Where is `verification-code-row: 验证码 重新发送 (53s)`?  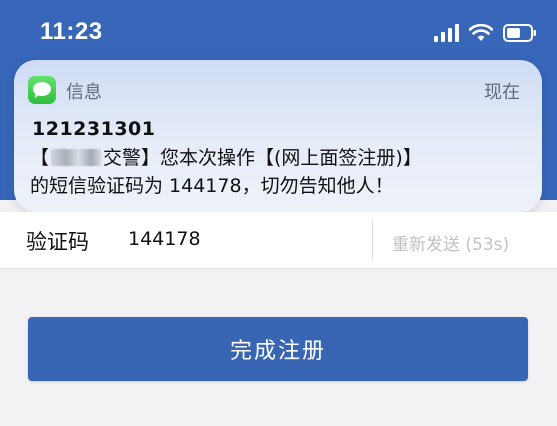
verification-code-row: 验证码 重新发送 (53s) is located at coordinates (278, 240).